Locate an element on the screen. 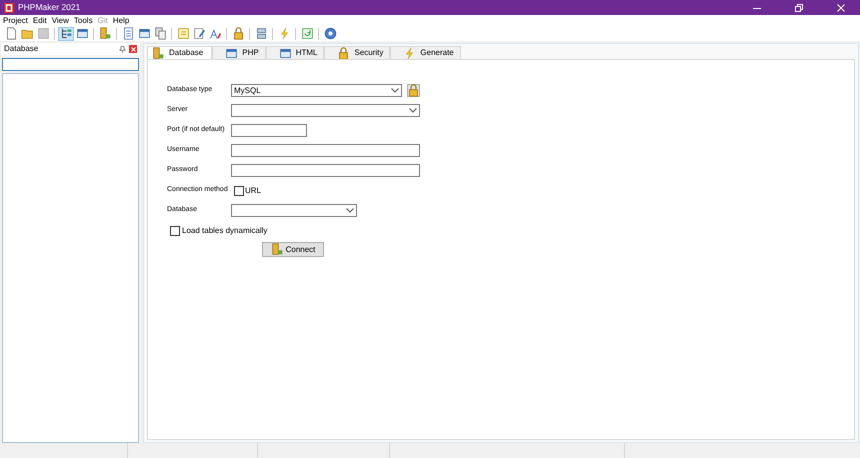  checkbox-label: URL is located at coordinates (253, 190).